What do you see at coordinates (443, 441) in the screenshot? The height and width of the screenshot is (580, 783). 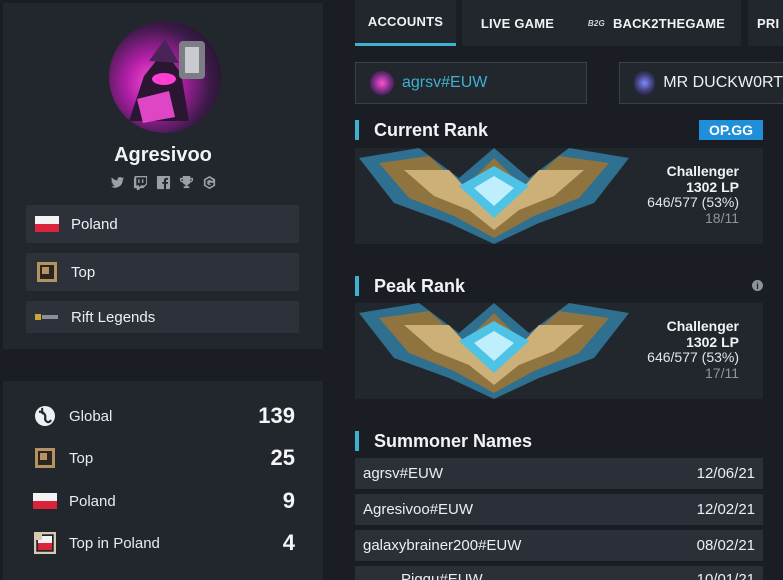 I see `summoner-names-title: Summoner Names` at bounding box center [443, 441].